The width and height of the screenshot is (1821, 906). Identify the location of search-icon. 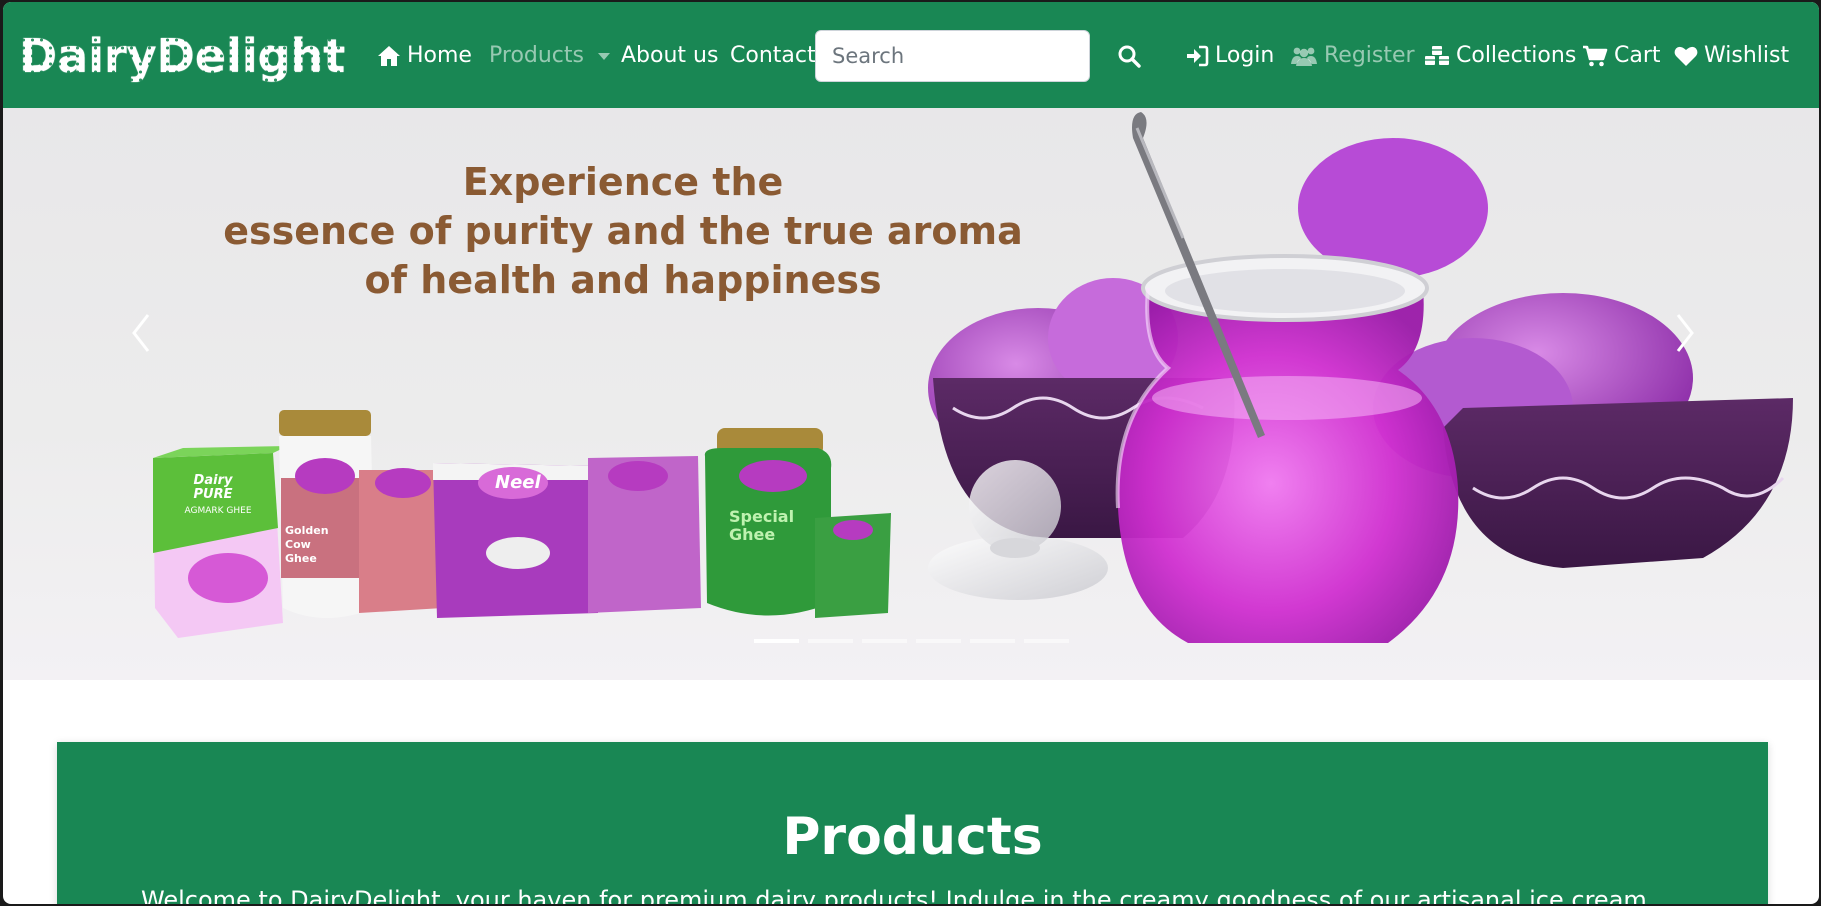
(1129, 56).